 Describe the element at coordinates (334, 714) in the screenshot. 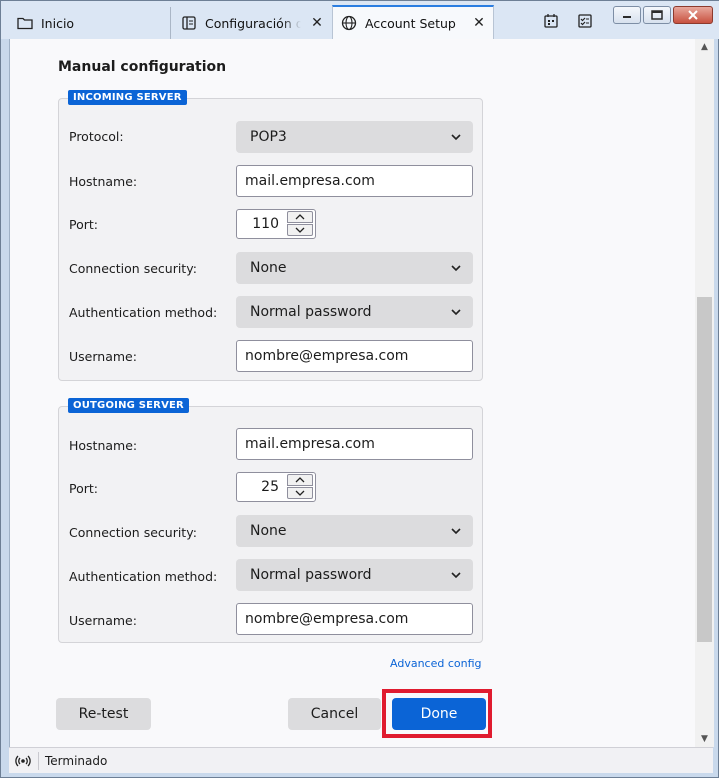

I see `cancel-button: Cancel` at that location.